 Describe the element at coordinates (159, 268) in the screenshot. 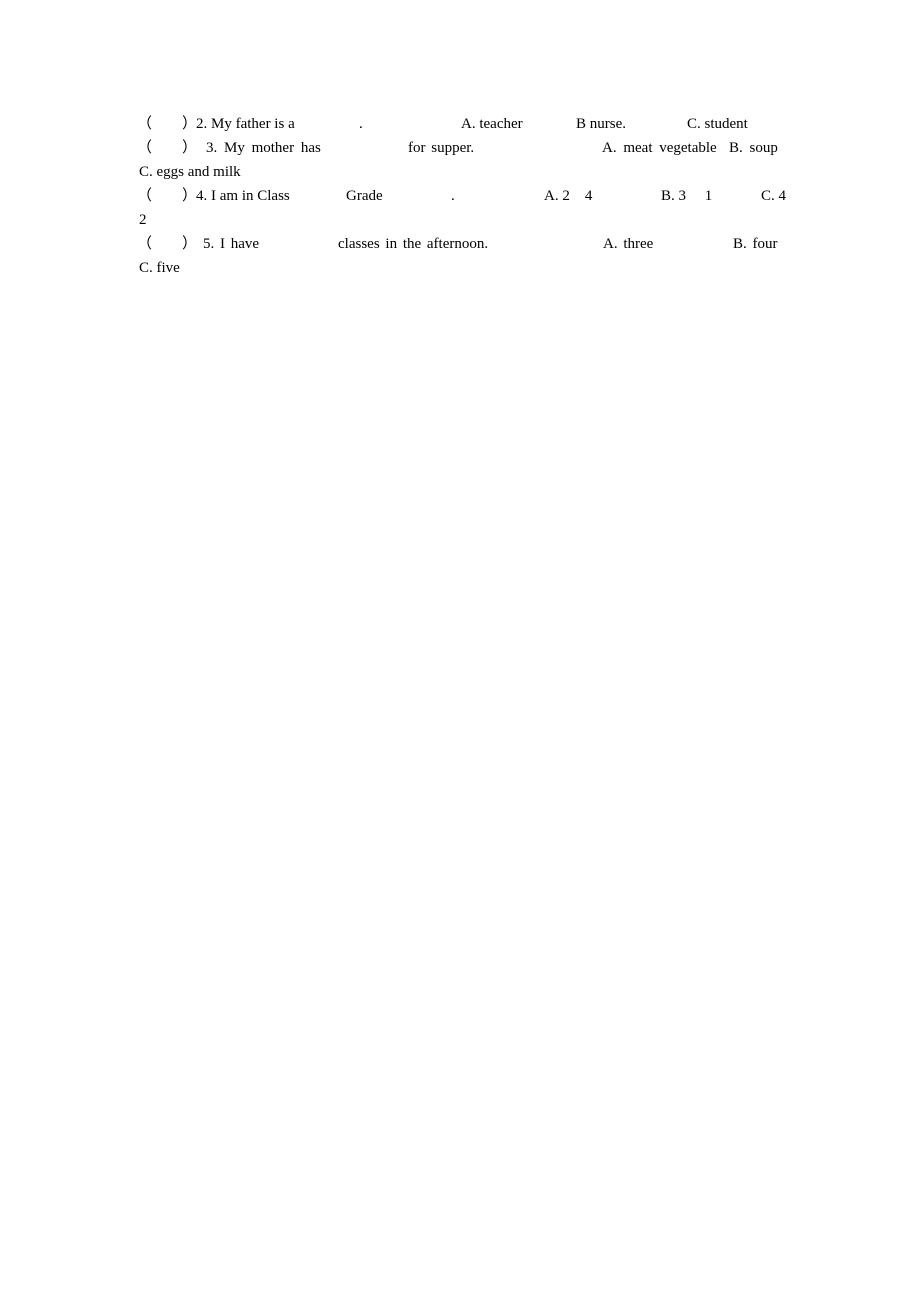

I see `option-c: C. five` at that location.